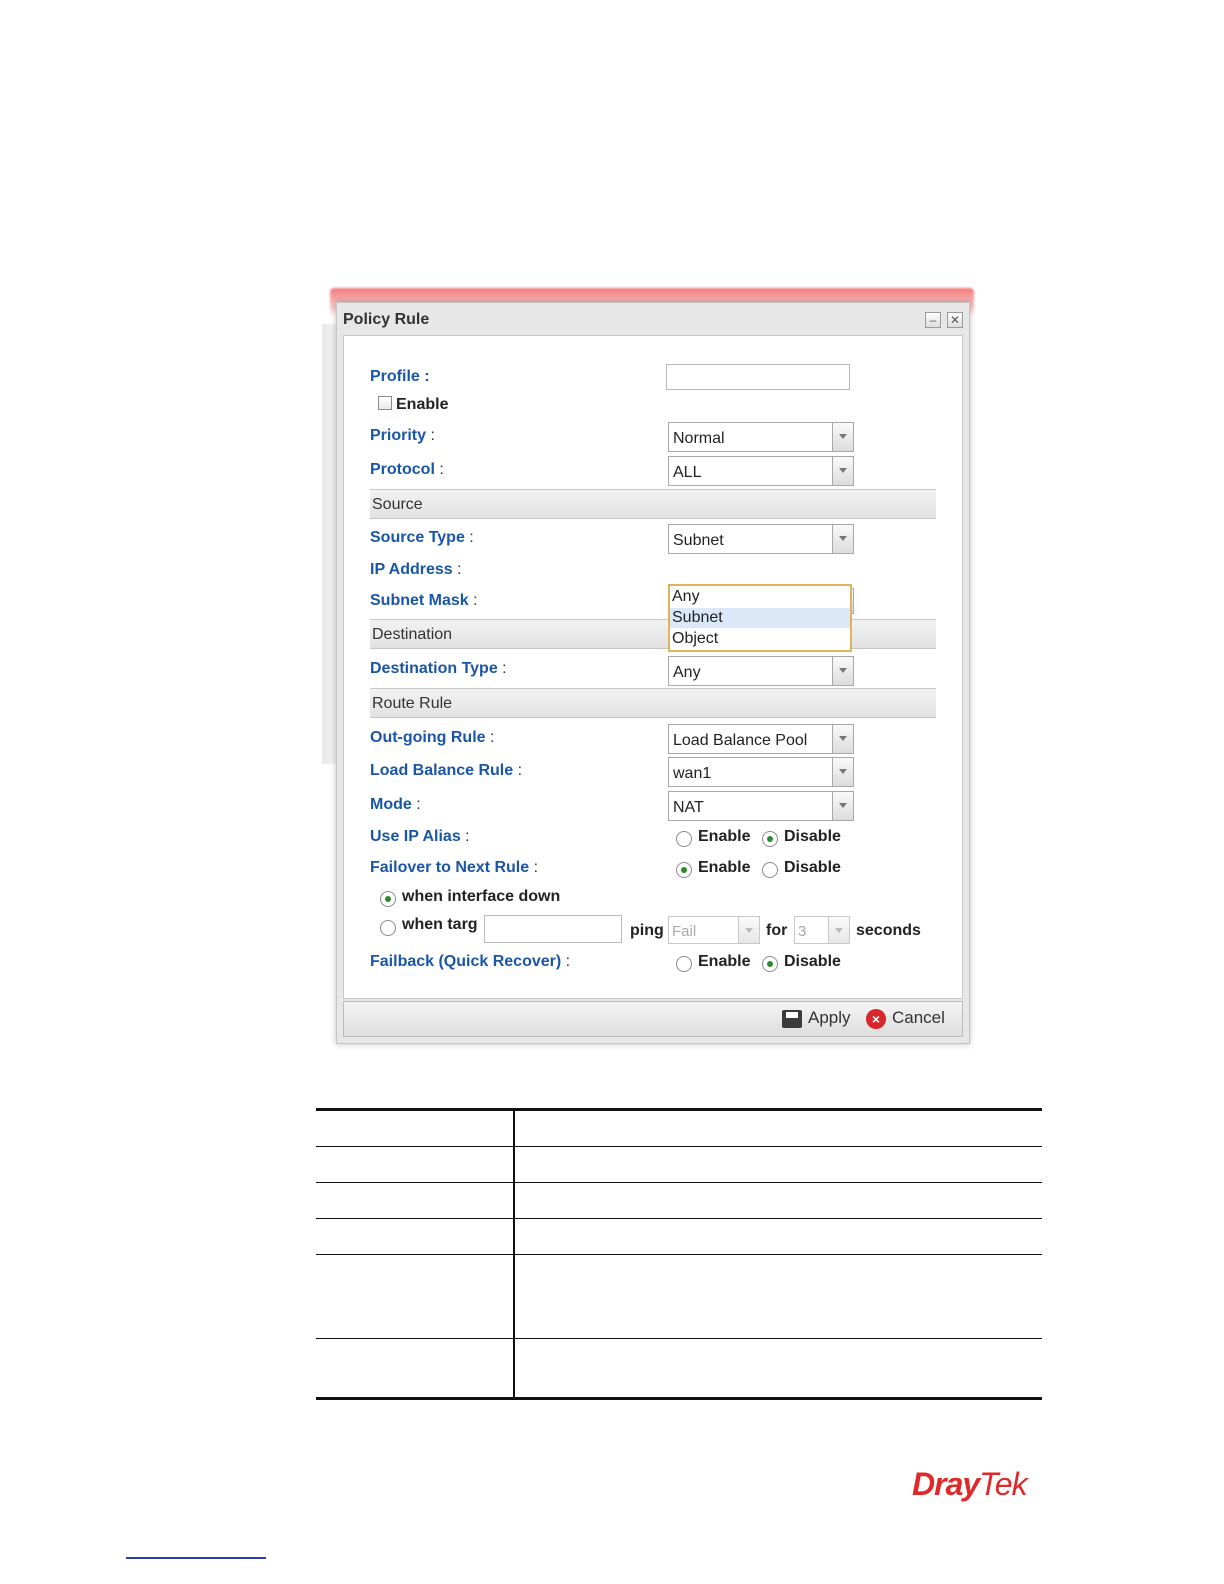 The height and width of the screenshot is (1584, 1224). What do you see at coordinates (724, 961) in the screenshot?
I see `failback-enable-label: Enable` at bounding box center [724, 961].